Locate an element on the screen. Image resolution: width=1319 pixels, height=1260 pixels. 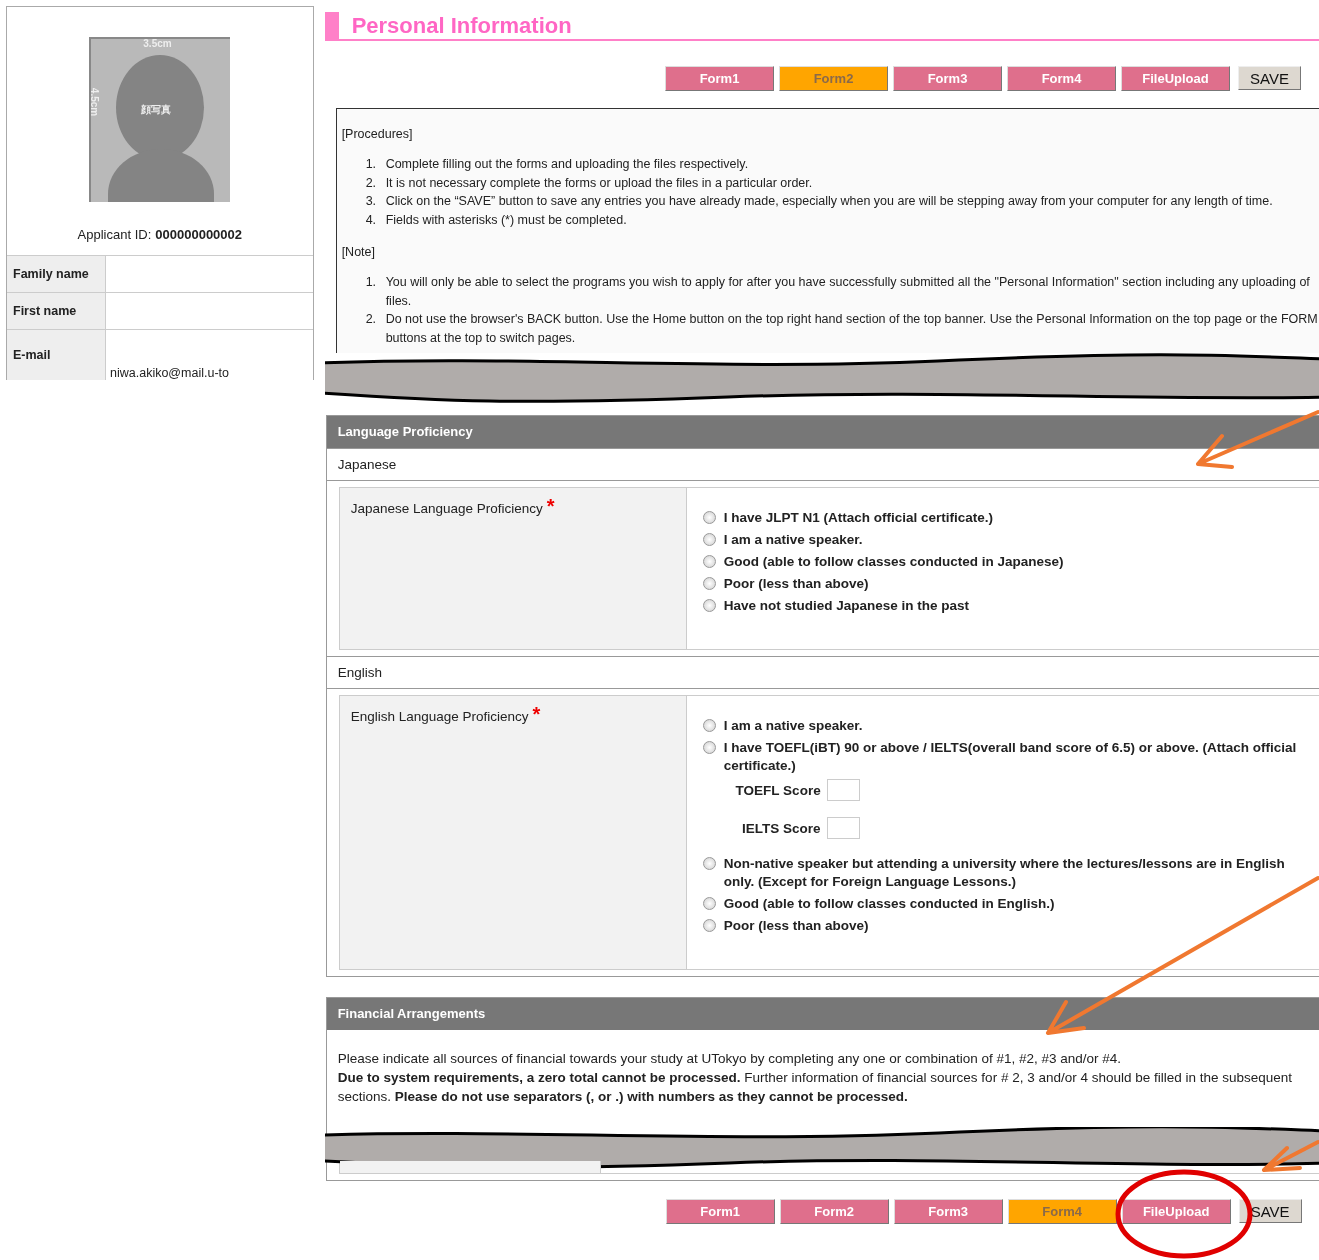
arrow-drawing is located at coordinates (1290, 1156).